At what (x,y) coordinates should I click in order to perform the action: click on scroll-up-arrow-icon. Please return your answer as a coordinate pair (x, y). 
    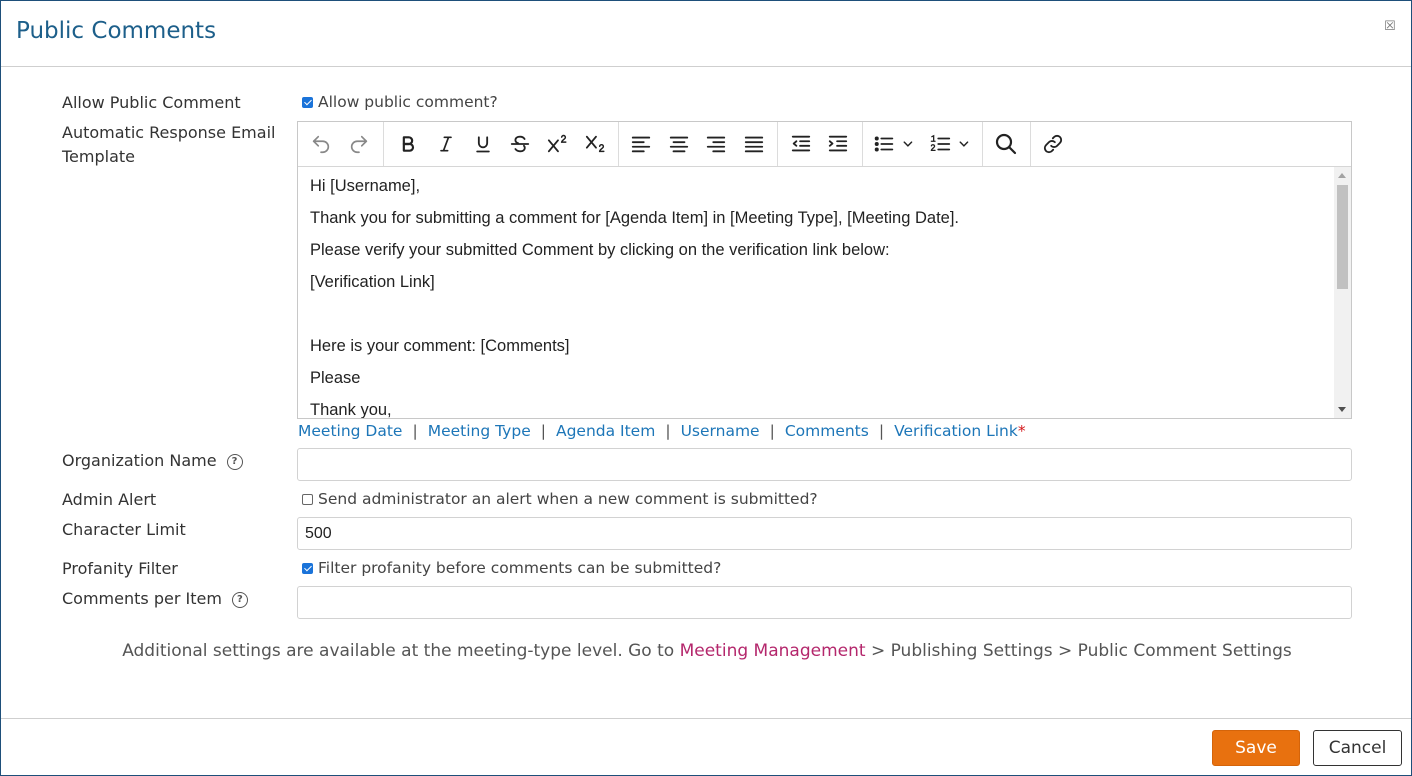
    Looking at the image, I should click on (1342, 175).